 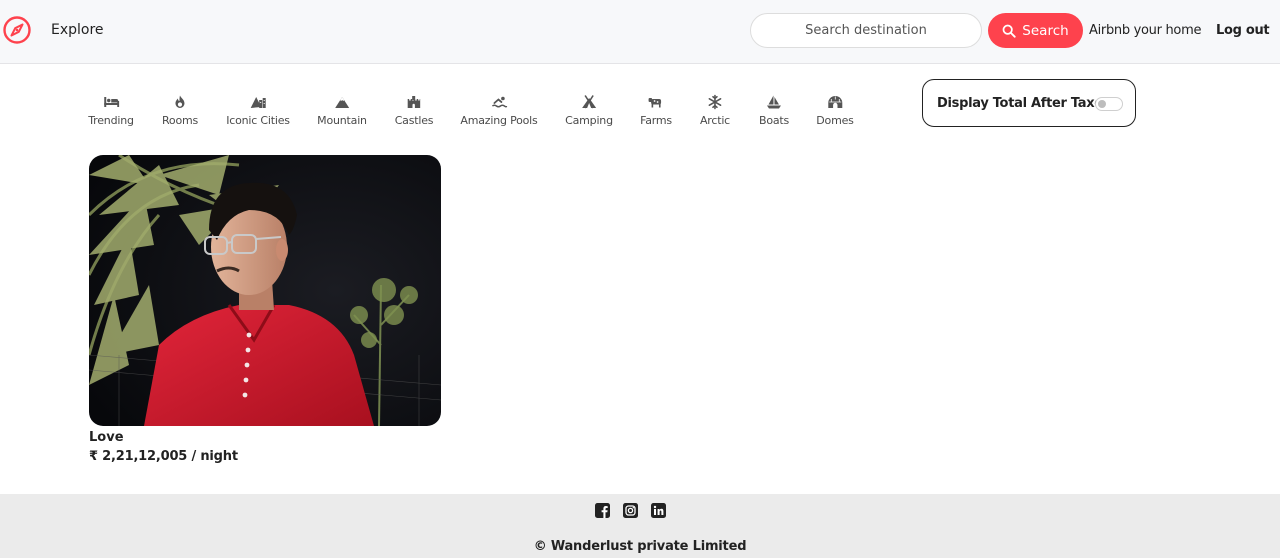 I want to click on filter-castles: Castles, so click(x=414, y=106).